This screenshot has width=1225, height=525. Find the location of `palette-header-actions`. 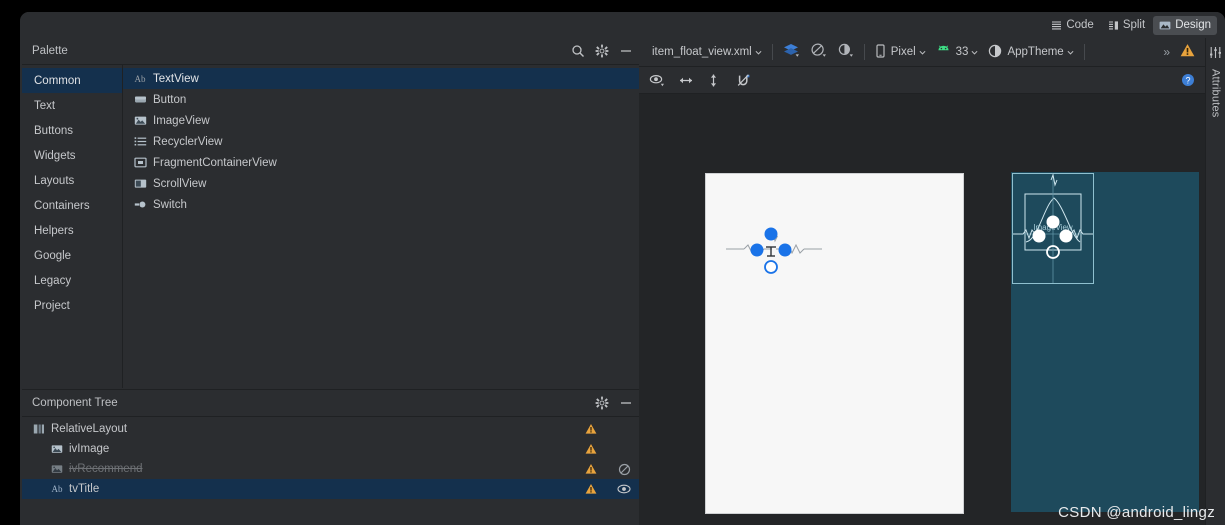

palette-header-actions is located at coordinates (602, 51).